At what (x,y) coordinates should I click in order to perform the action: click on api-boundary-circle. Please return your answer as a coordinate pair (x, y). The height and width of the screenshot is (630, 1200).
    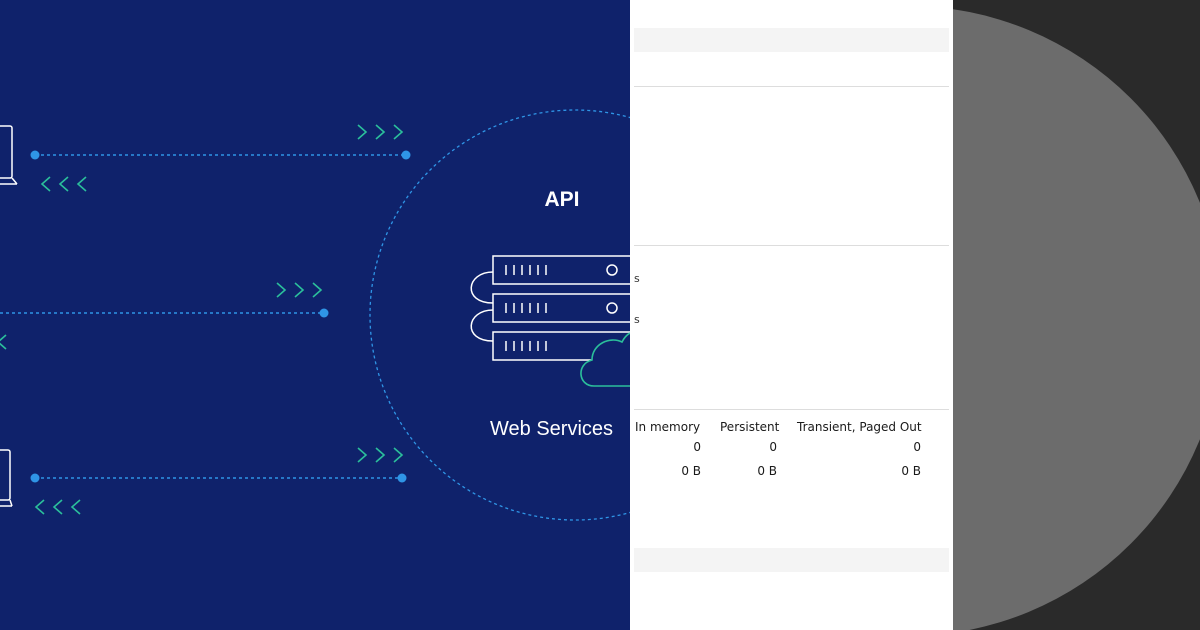
    Looking at the image, I should click on (499, 315).